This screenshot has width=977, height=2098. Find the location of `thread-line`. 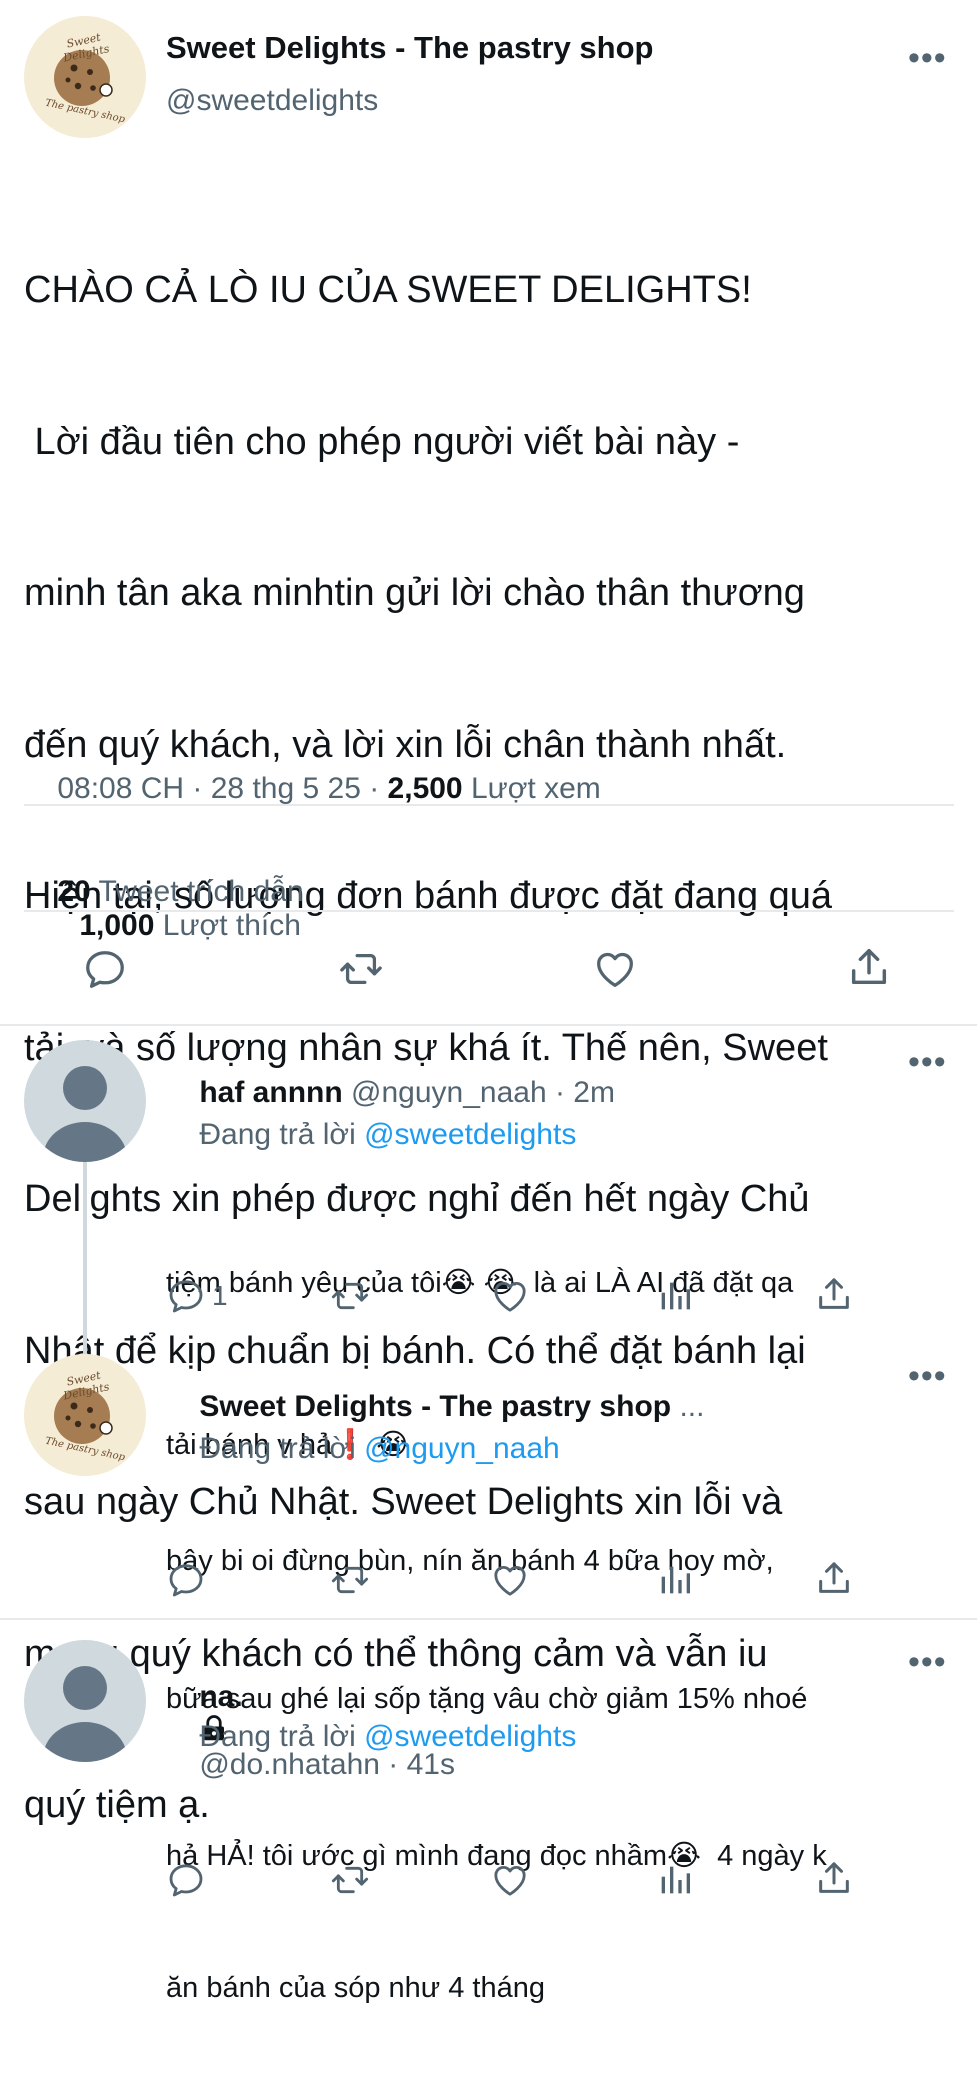

thread-line is located at coordinates (85, 1260).